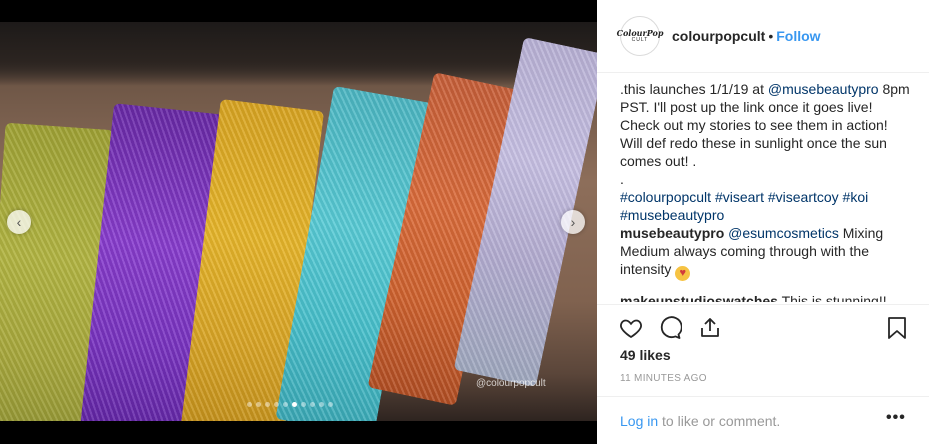  I want to click on comment-text: This is stunning!!, so click(832, 297).